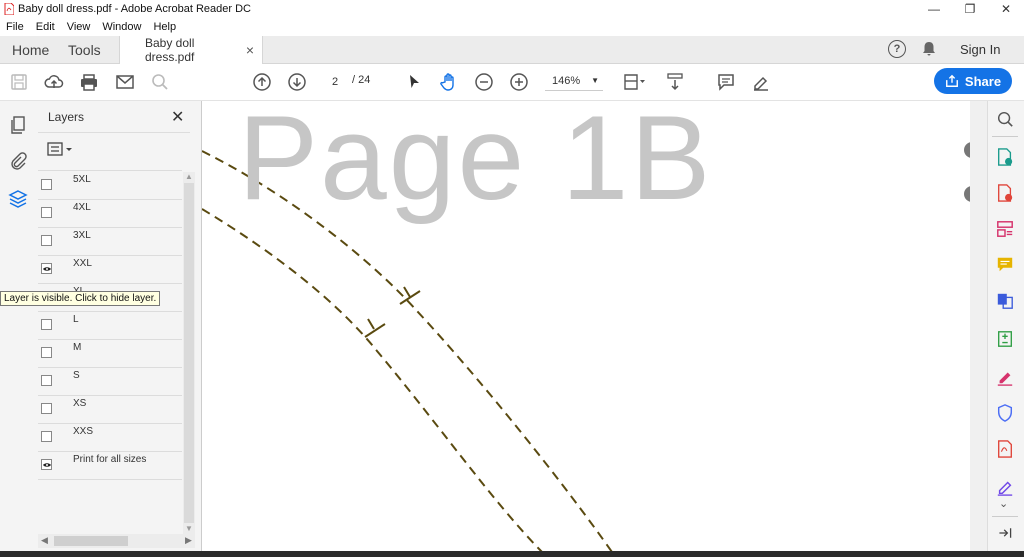  I want to click on fit-page-icon, so click(634, 82).